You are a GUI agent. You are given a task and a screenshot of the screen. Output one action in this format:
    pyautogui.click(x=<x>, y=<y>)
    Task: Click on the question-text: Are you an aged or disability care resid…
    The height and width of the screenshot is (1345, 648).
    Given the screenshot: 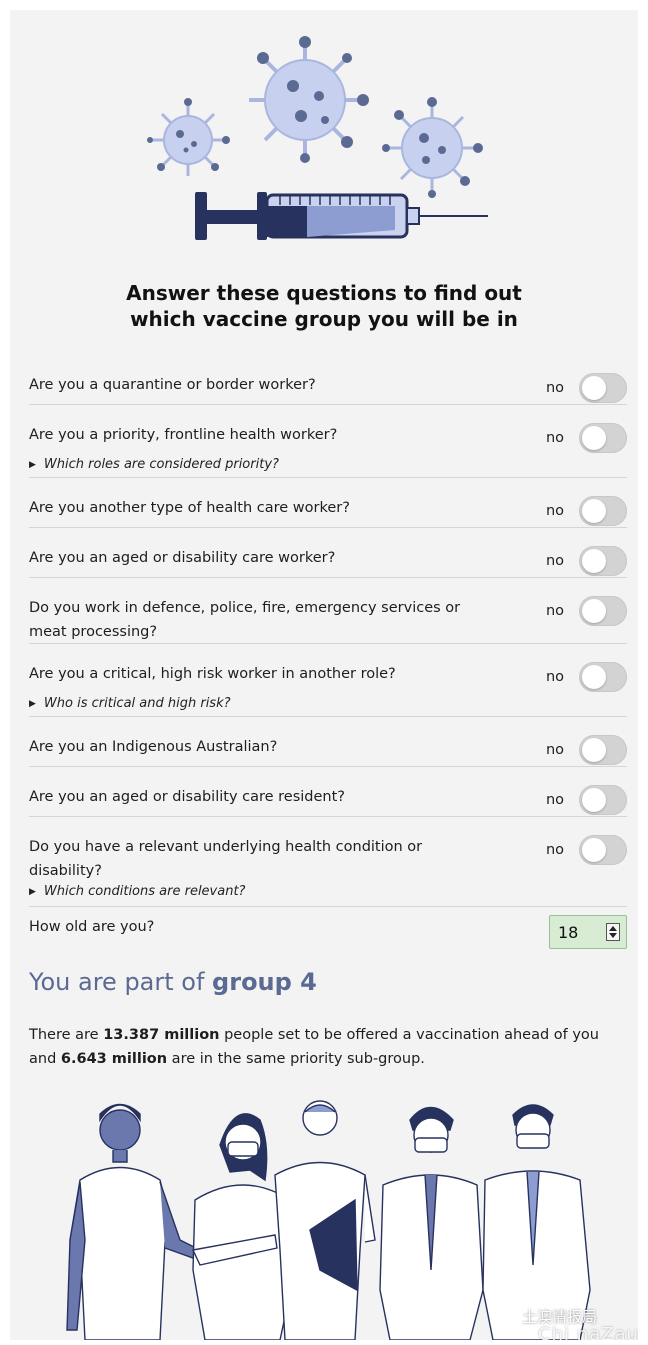 What is the action you would take?
    pyautogui.click(x=187, y=797)
    